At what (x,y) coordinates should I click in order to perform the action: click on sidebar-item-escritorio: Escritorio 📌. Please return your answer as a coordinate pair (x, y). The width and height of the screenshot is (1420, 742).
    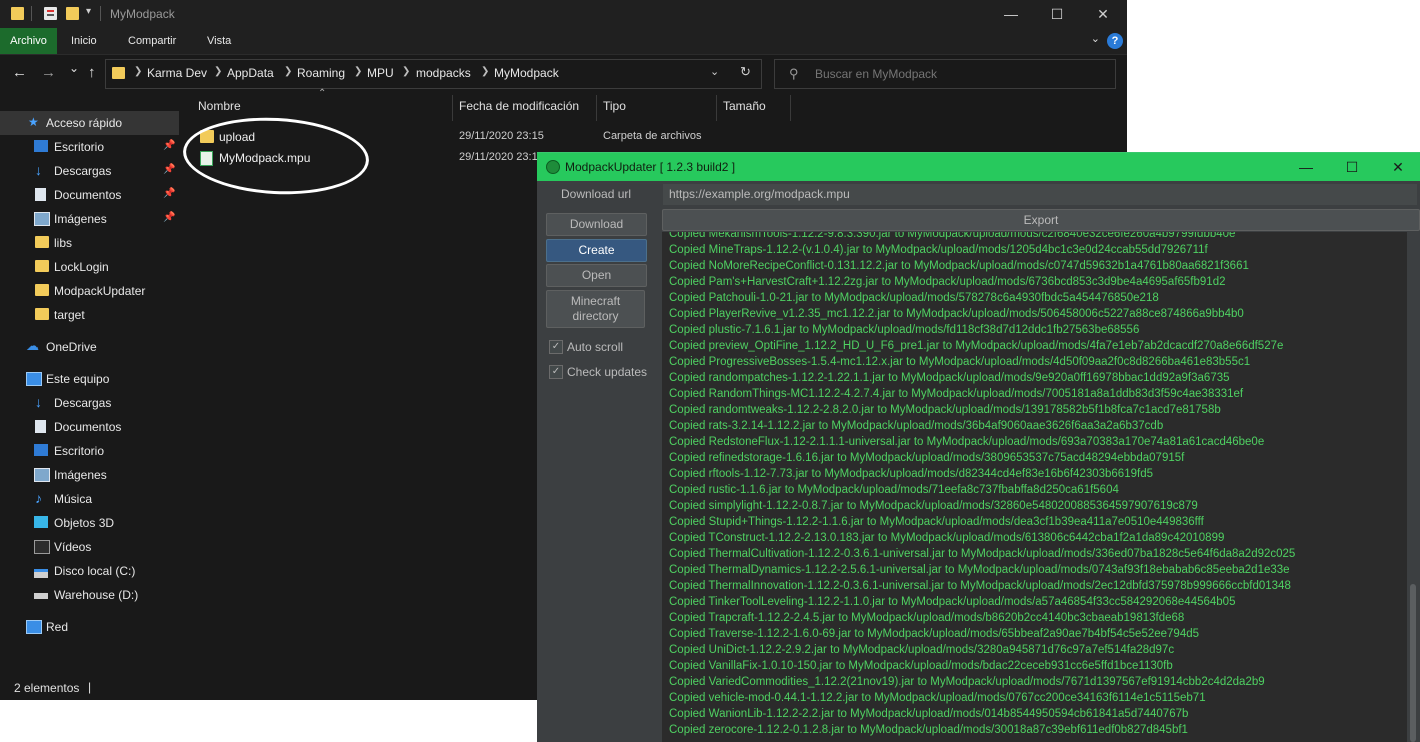
    Looking at the image, I should click on (89, 147).